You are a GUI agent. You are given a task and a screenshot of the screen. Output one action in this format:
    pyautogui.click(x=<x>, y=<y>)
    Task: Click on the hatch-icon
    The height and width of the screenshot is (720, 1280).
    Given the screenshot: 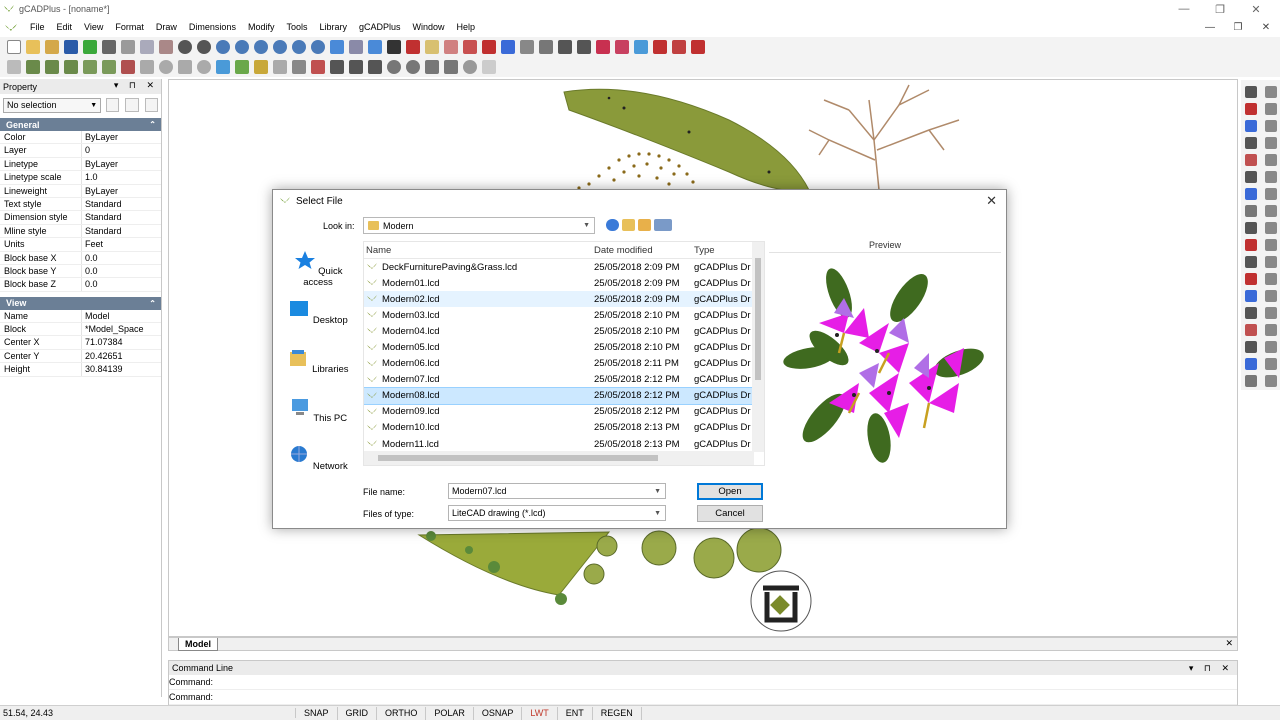 What is the action you would take?
    pyautogui.click(x=526, y=47)
    